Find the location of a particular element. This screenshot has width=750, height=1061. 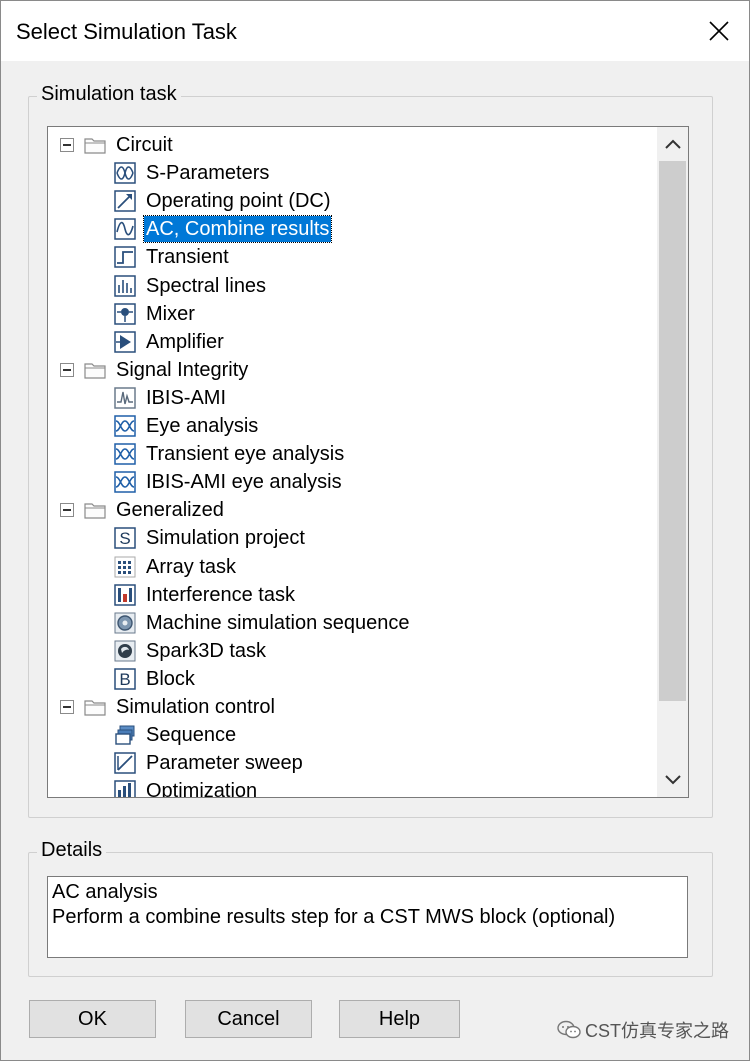

tree-scrollbar is located at coordinates (672, 462).